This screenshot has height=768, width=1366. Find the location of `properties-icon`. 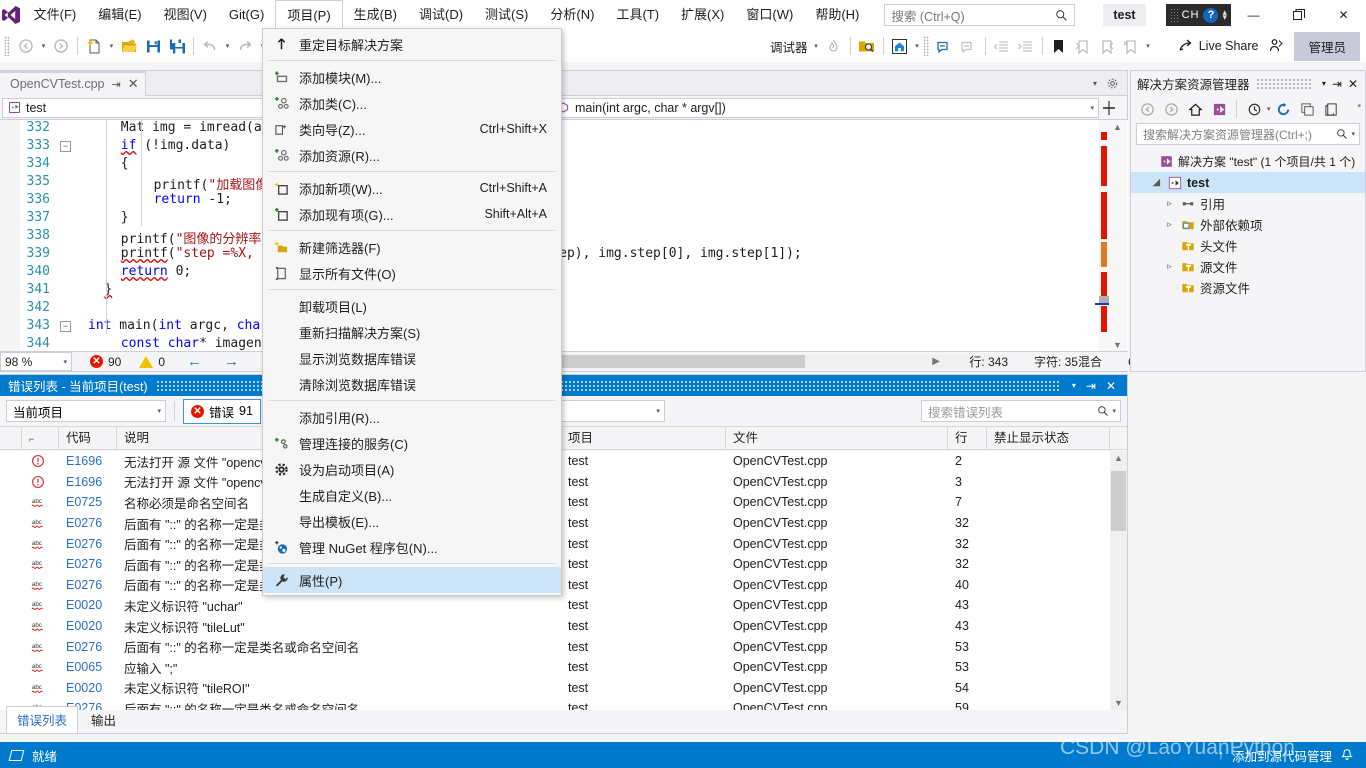

properties-icon is located at coordinates (1332, 109).